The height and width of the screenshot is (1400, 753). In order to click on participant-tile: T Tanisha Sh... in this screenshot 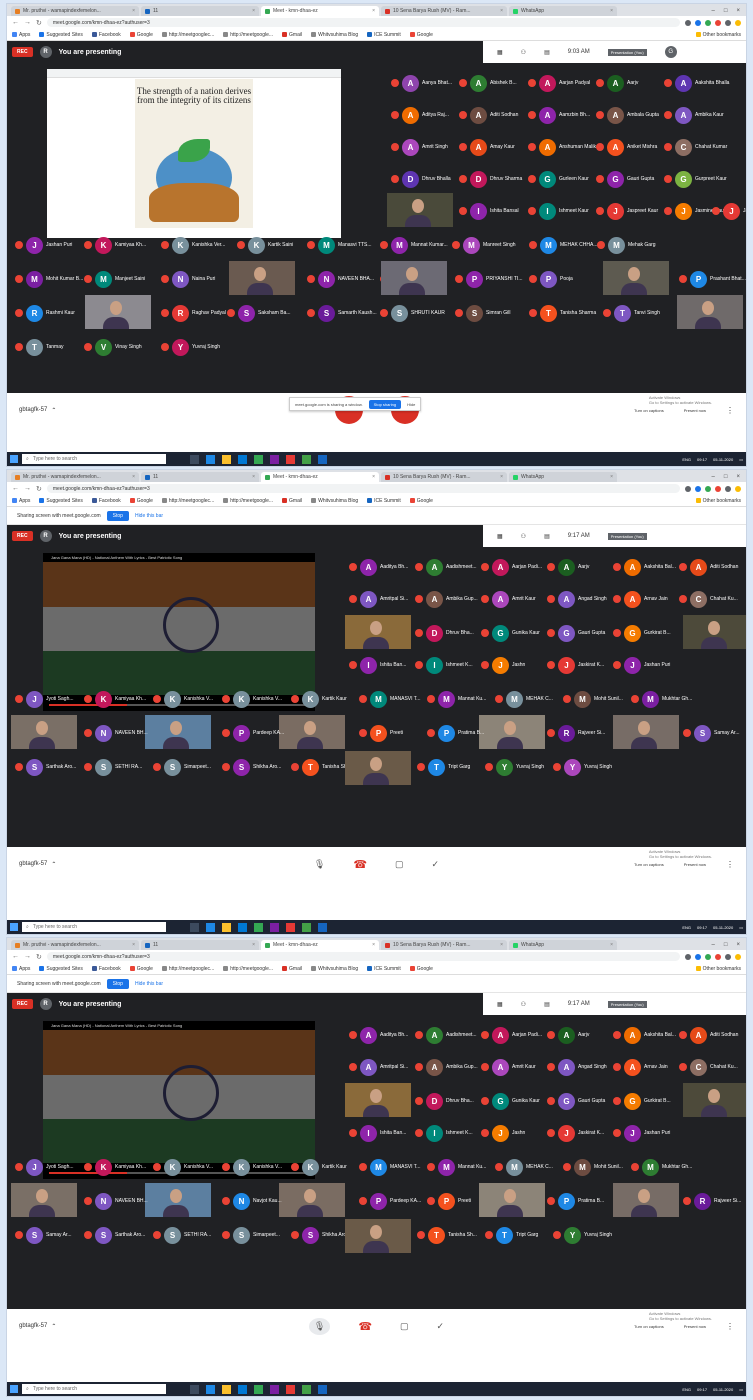, I will do `click(447, 1235)`.